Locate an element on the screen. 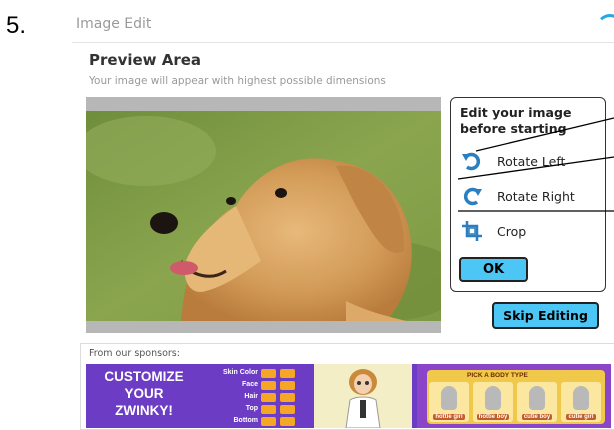 This screenshot has width=614, height=430. ad-attr-face: Face is located at coordinates (250, 384).